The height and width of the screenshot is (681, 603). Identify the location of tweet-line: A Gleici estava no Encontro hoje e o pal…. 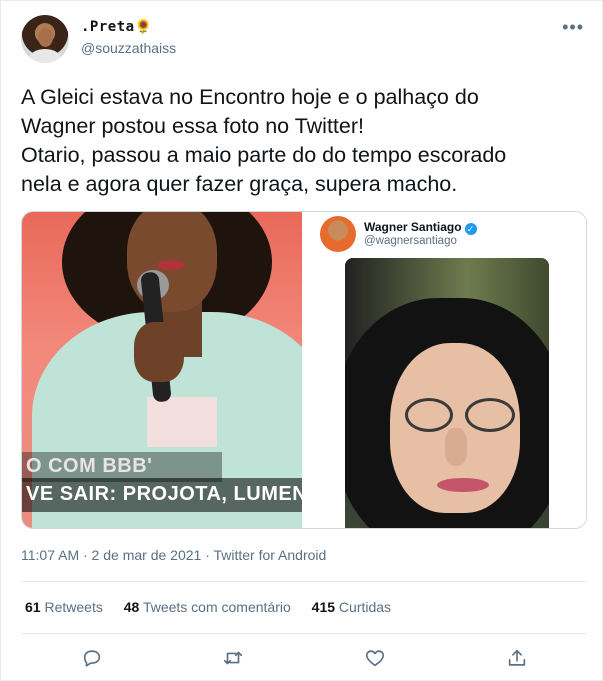
(250, 97).